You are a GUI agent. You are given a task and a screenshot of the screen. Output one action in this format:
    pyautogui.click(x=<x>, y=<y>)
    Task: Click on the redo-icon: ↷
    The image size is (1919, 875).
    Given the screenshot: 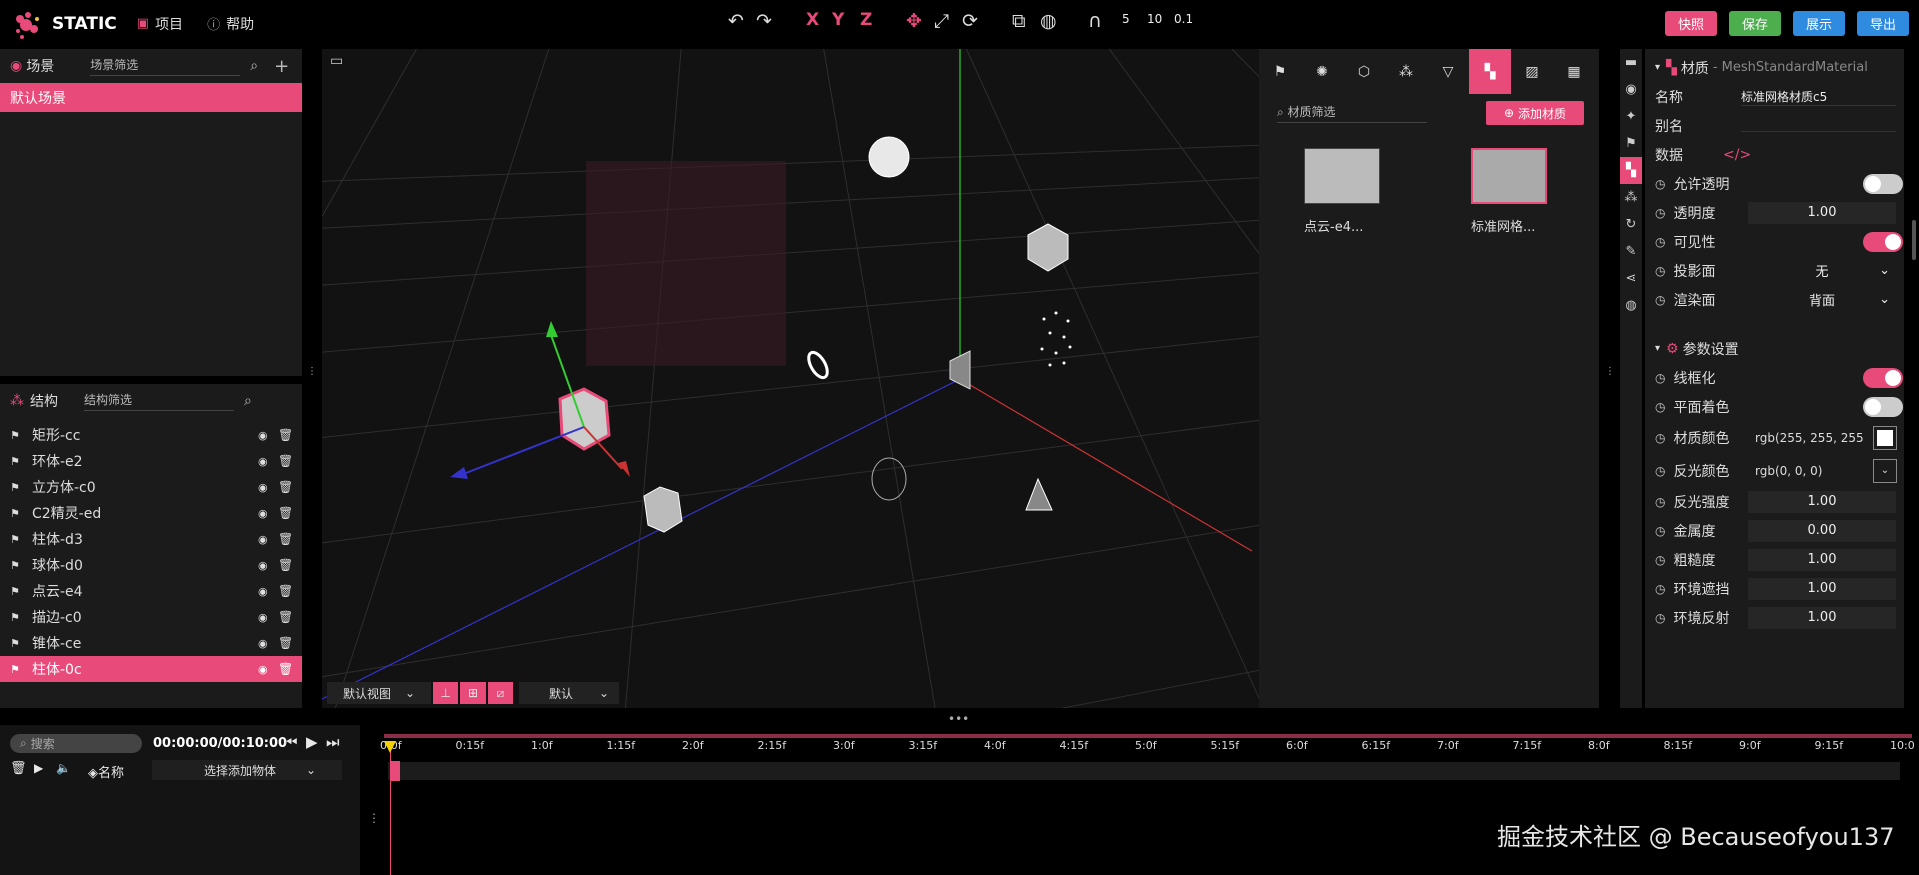 What is the action you would take?
    pyautogui.click(x=764, y=21)
    